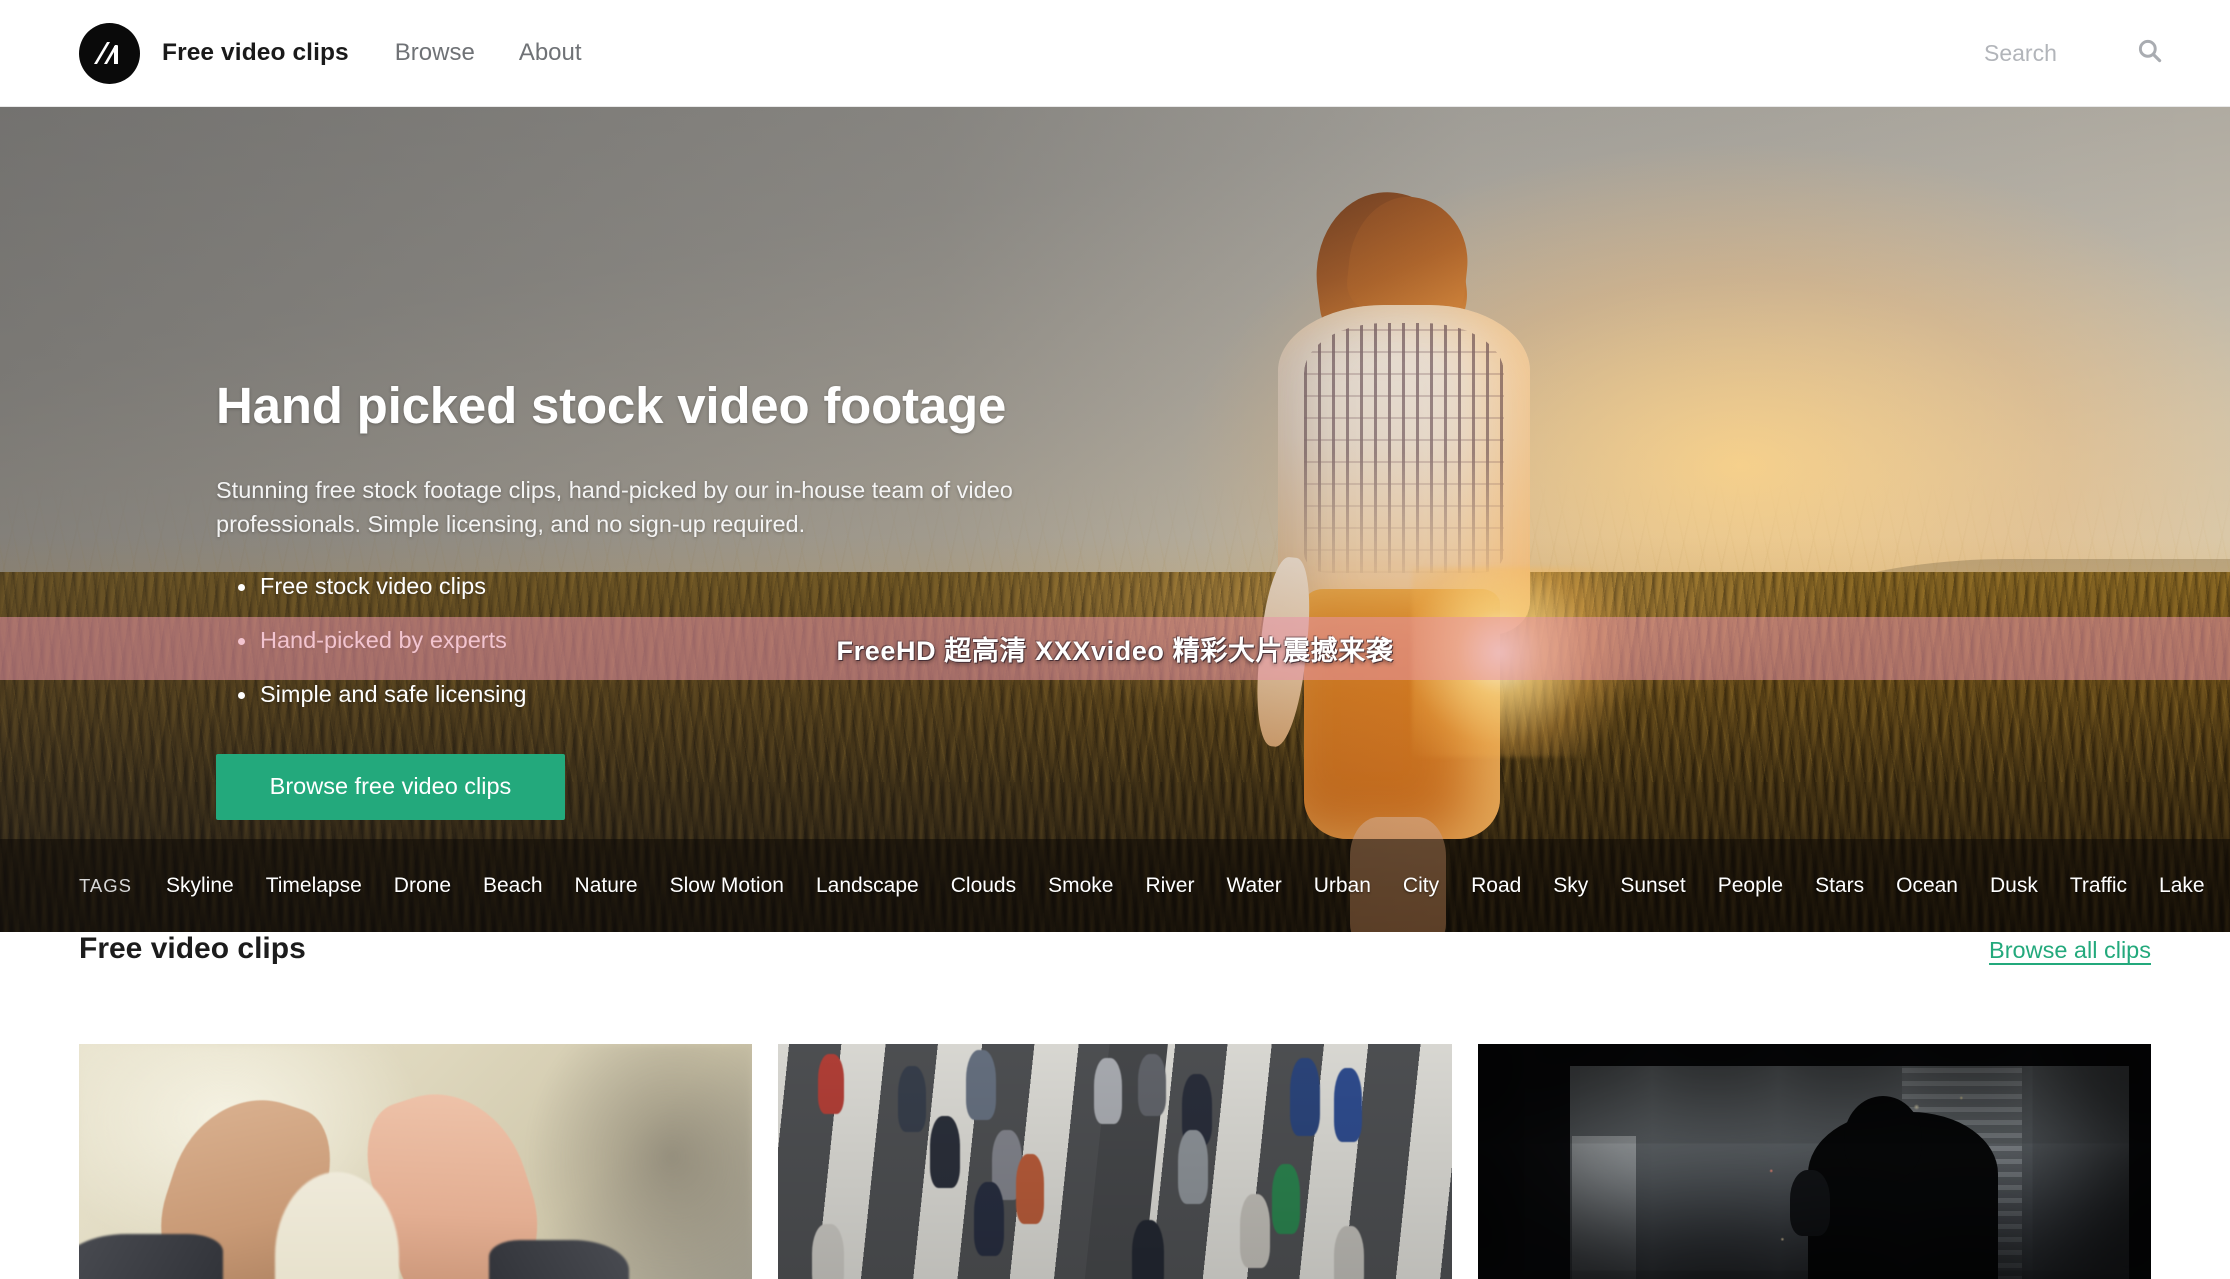 This screenshot has width=2230, height=1279. Describe the element at coordinates (200, 886) in the screenshot. I see `tag-link-skyline: Skyline` at that location.